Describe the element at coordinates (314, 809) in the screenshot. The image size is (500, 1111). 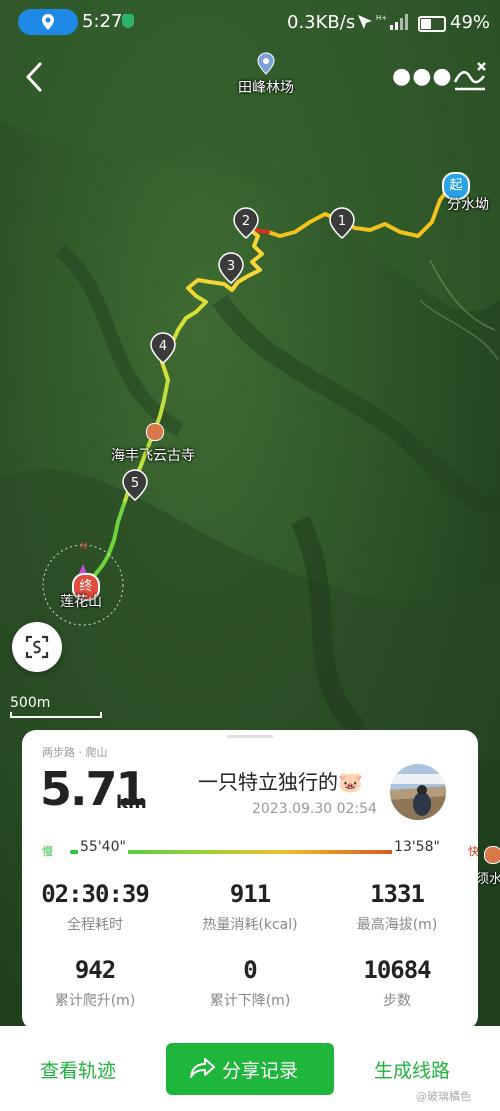
I see `activity-datetime: 2023.09.30 02:54` at that location.